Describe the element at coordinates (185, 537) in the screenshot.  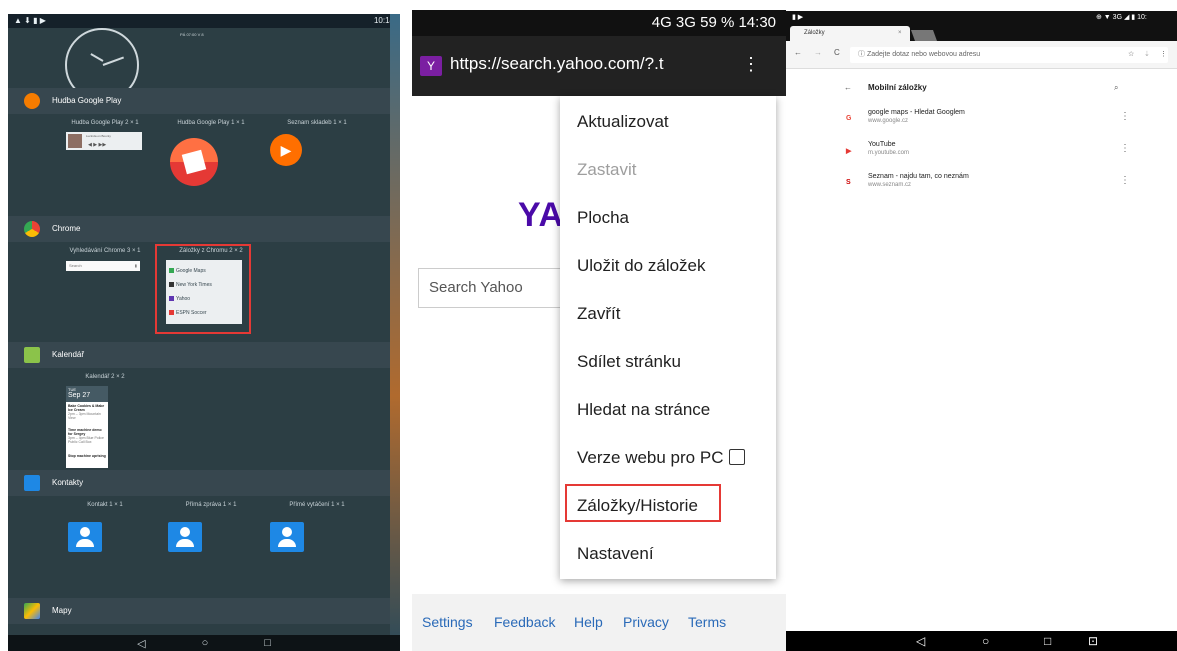
I see `direct-message-widget-icon` at that location.